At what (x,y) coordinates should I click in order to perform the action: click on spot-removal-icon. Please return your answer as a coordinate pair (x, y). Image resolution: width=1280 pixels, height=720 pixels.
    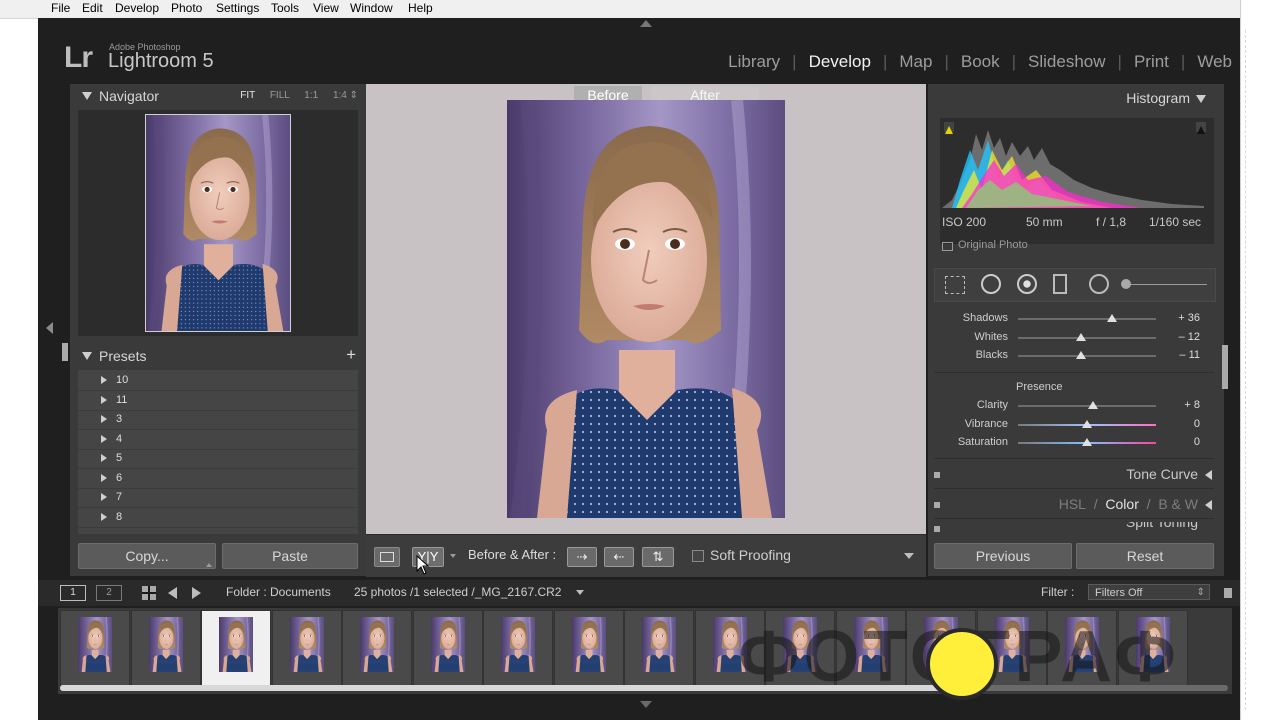
    Looking at the image, I should click on (991, 284).